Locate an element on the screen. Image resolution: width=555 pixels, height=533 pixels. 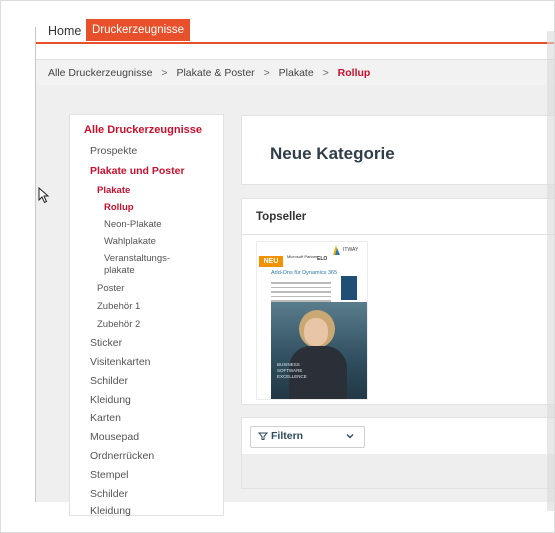
topseller-title: Topseller is located at coordinates (281, 217).